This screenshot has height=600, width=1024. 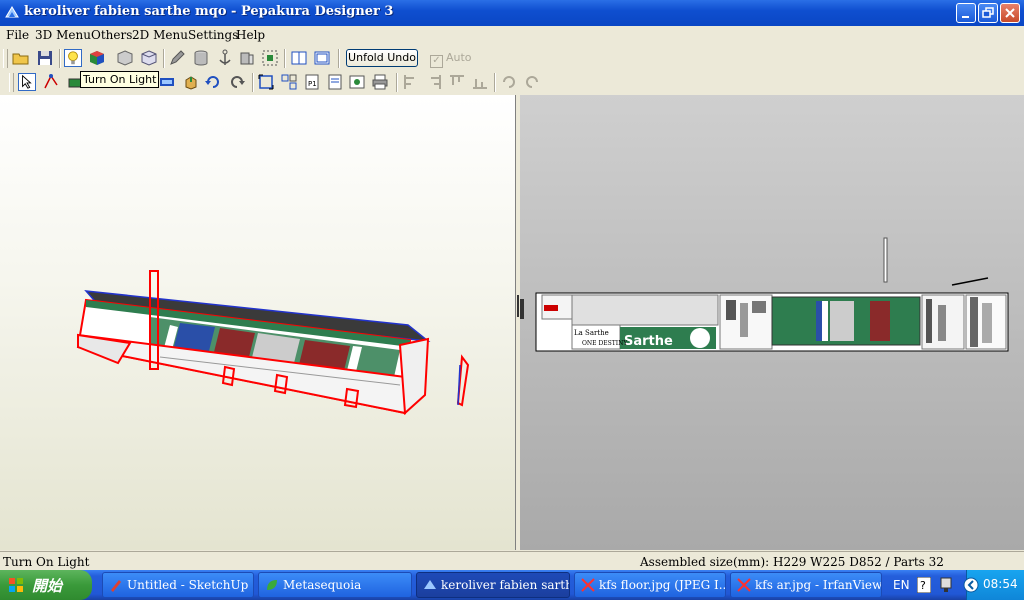 I want to click on pepakura-app-icon, so click(x=12, y=12).